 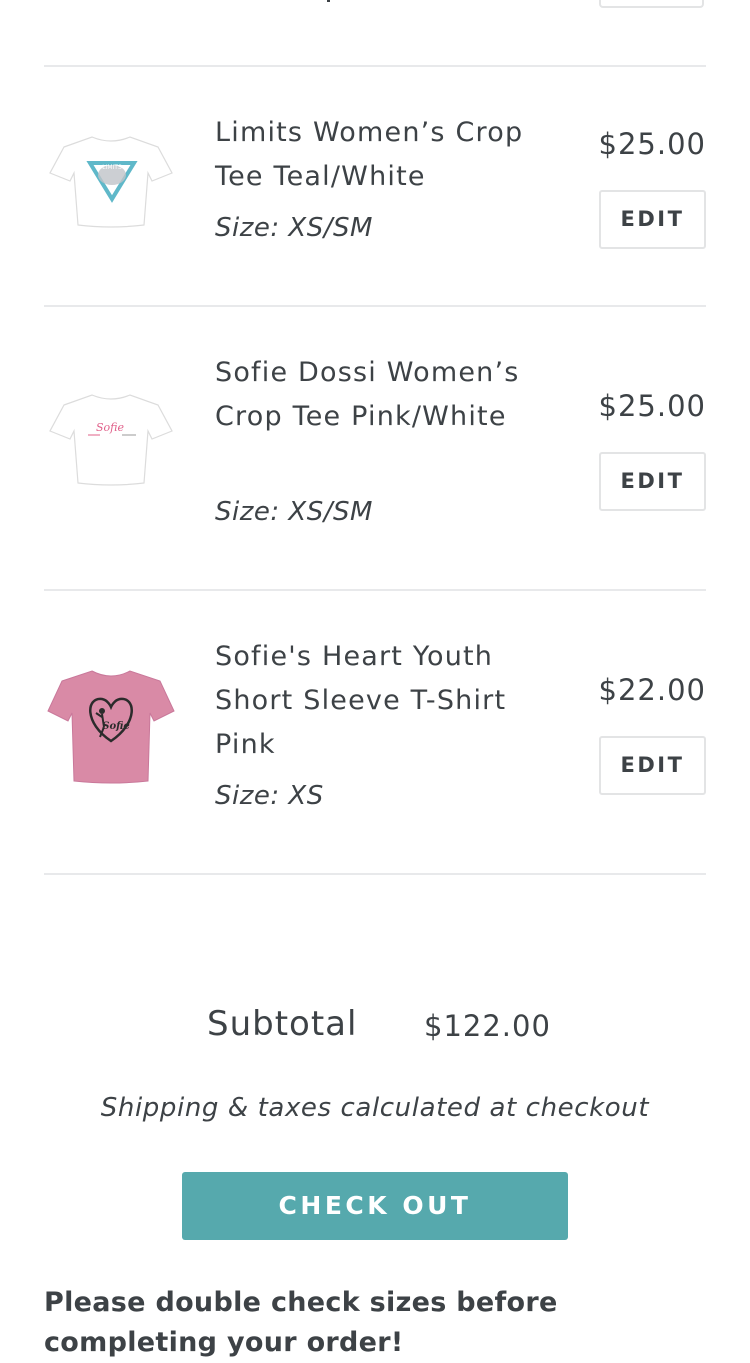 I want to click on product-title: Limits Women’s Crop Tee Teal/White, so click(x=380, y=155).